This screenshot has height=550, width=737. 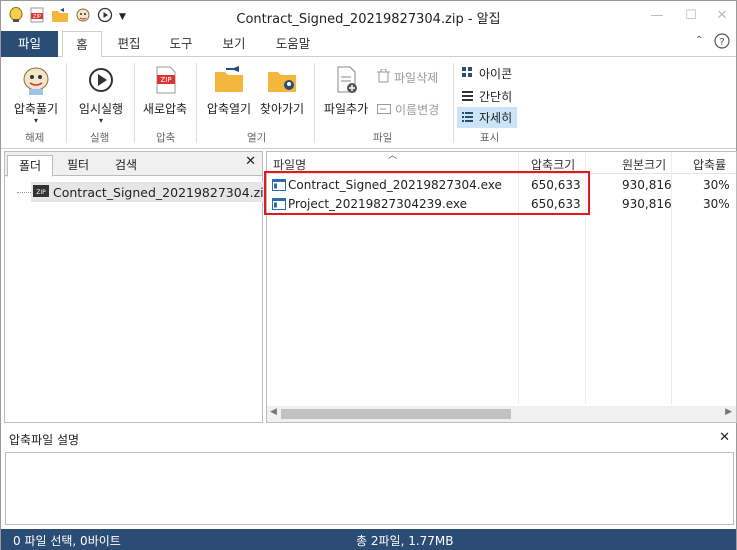 I want to click on extract-button: 압축풀기 ▾, so click(x=36, y=94).